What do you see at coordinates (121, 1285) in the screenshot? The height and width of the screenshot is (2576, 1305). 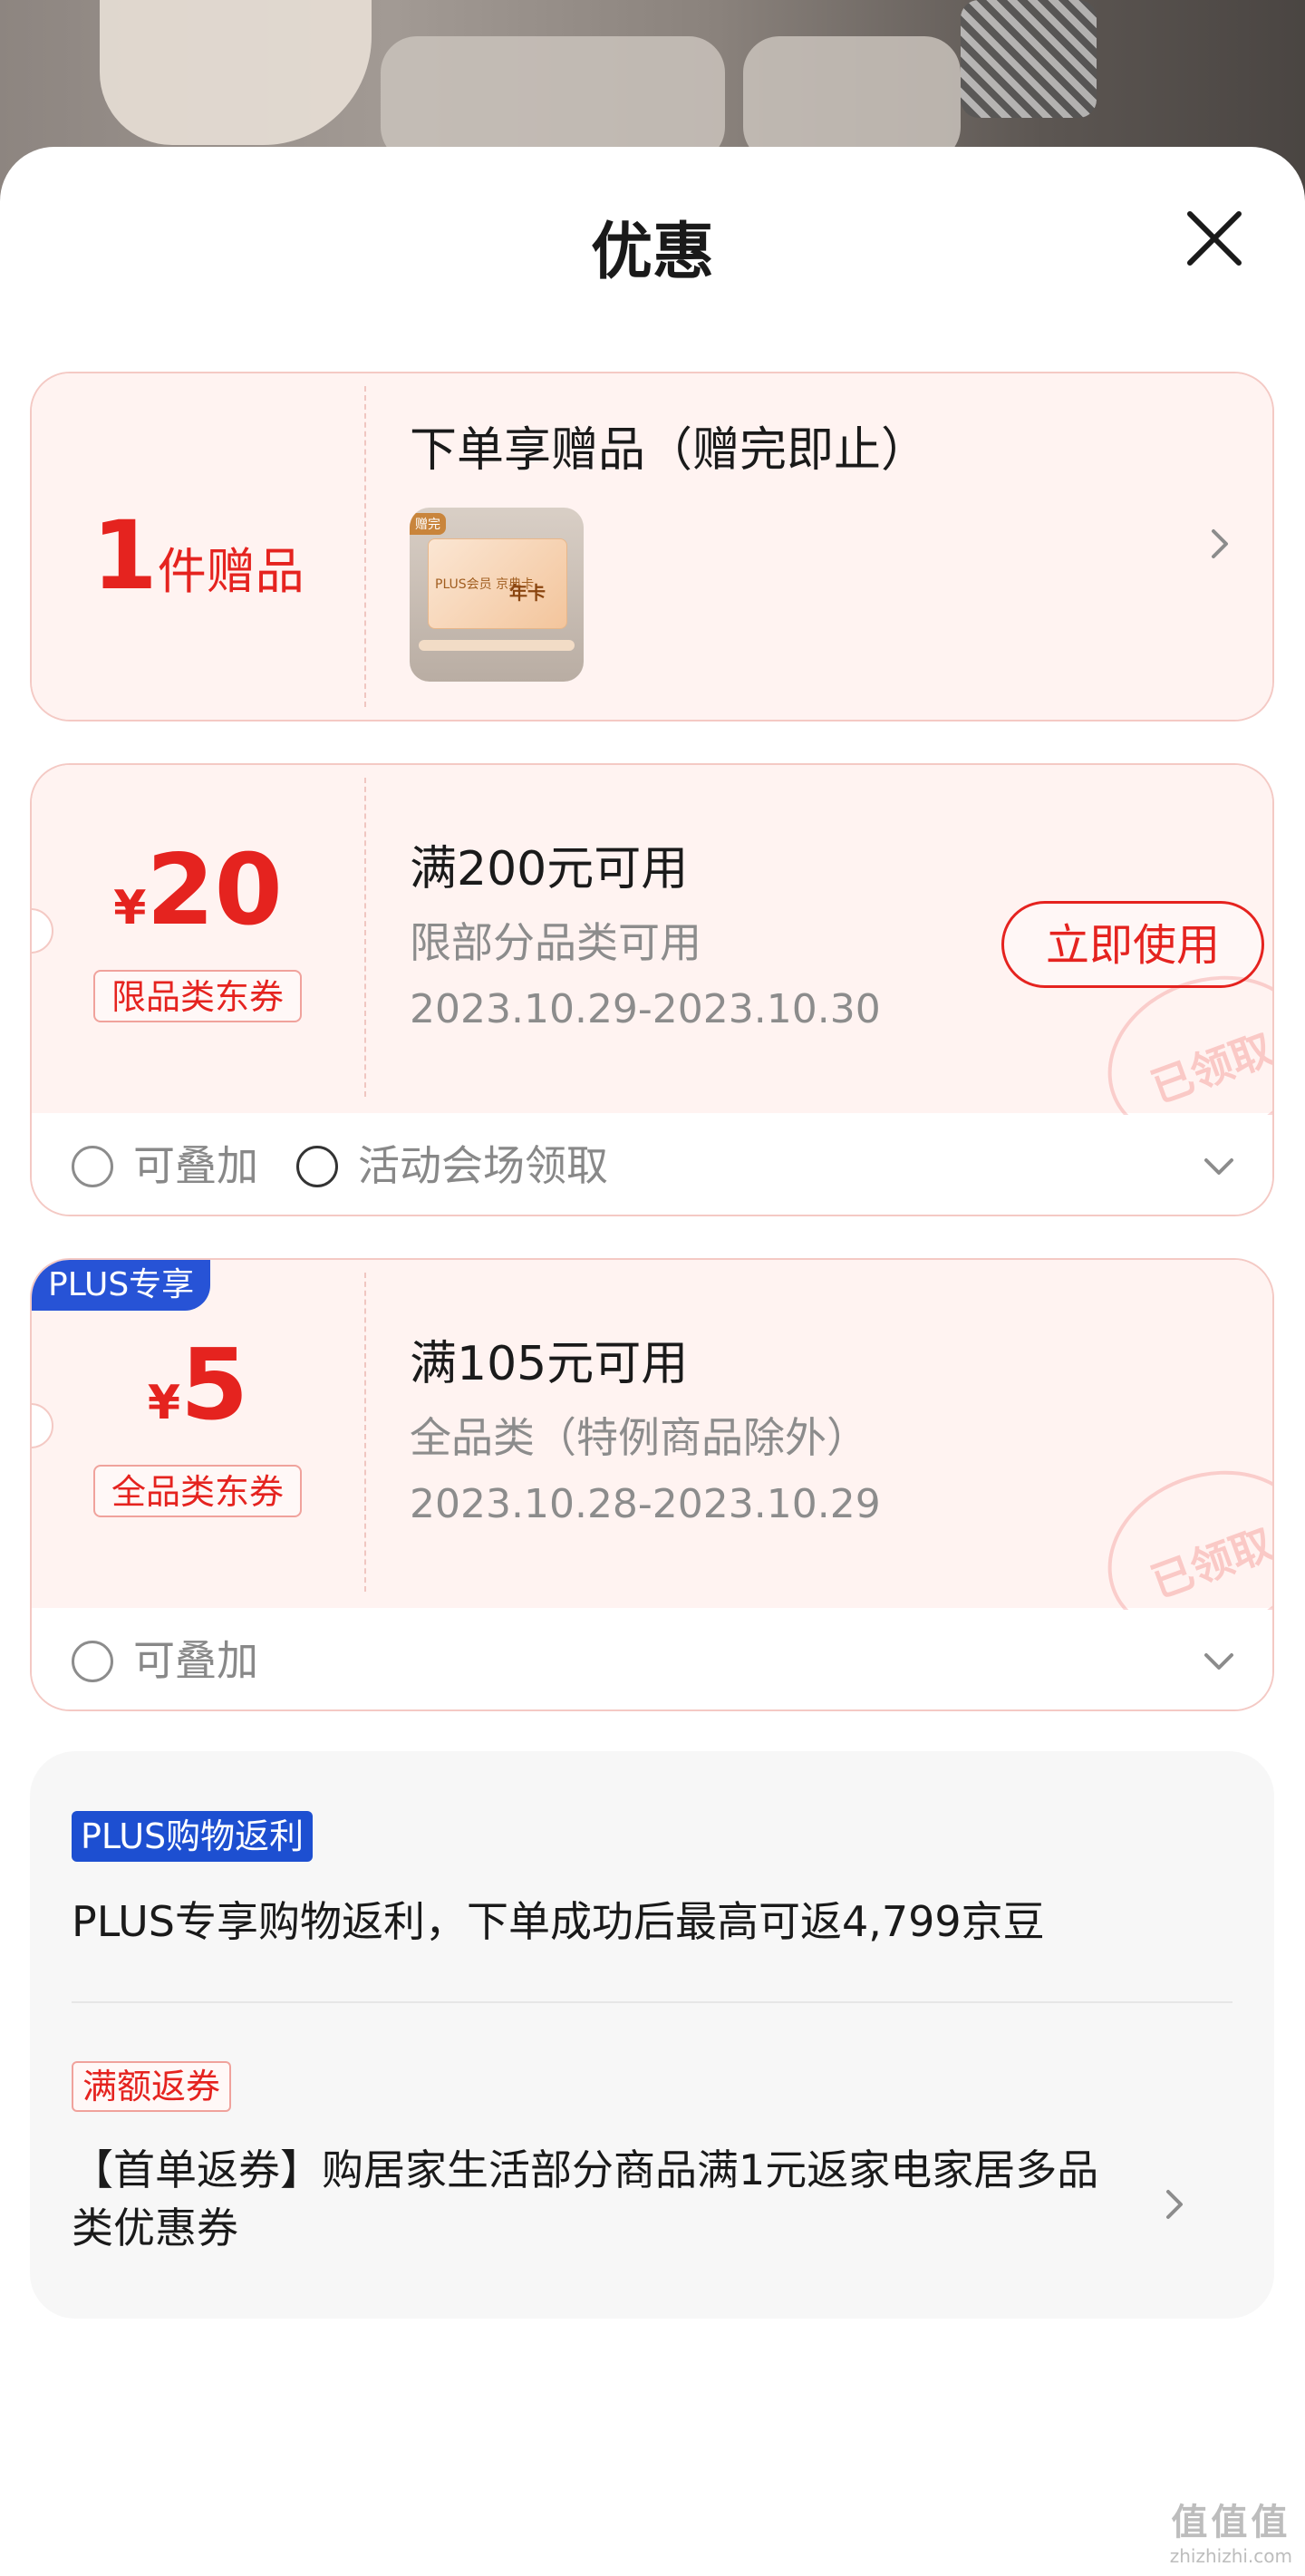 I see `plus-exclusive-badge: PLUS专享` at bounding box center [121, 1285].